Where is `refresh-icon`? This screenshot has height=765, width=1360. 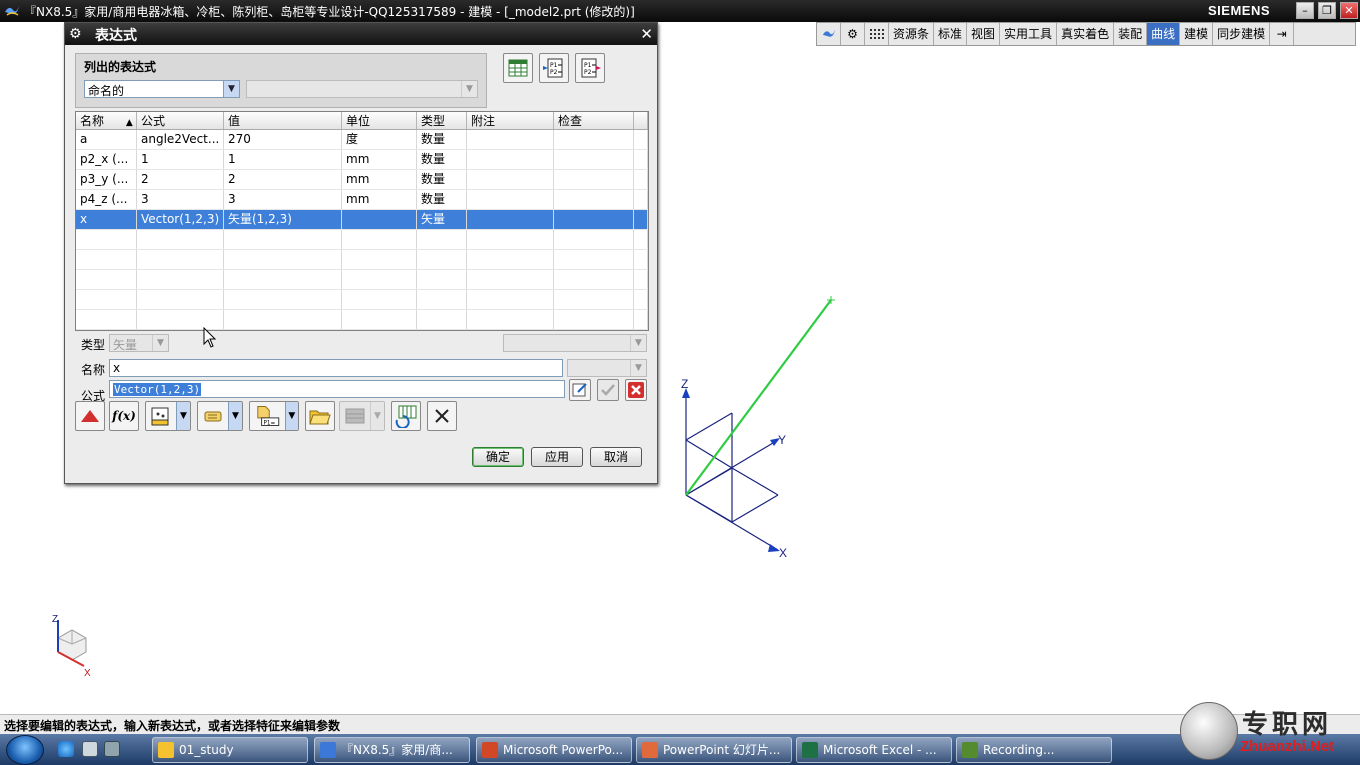
refresh-icon is located at coordinates (406, 416).